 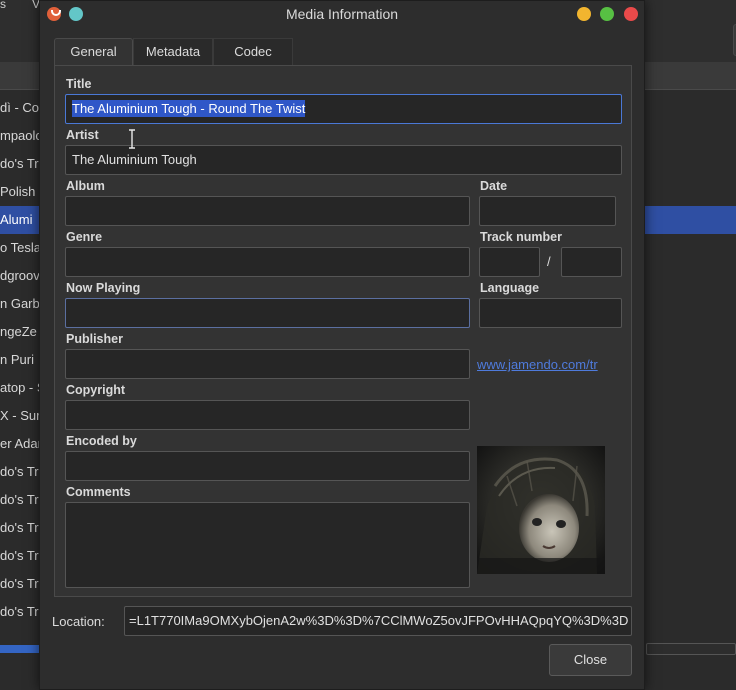 I want to click on title-bar: Media Information, so click(x=342, y=14).